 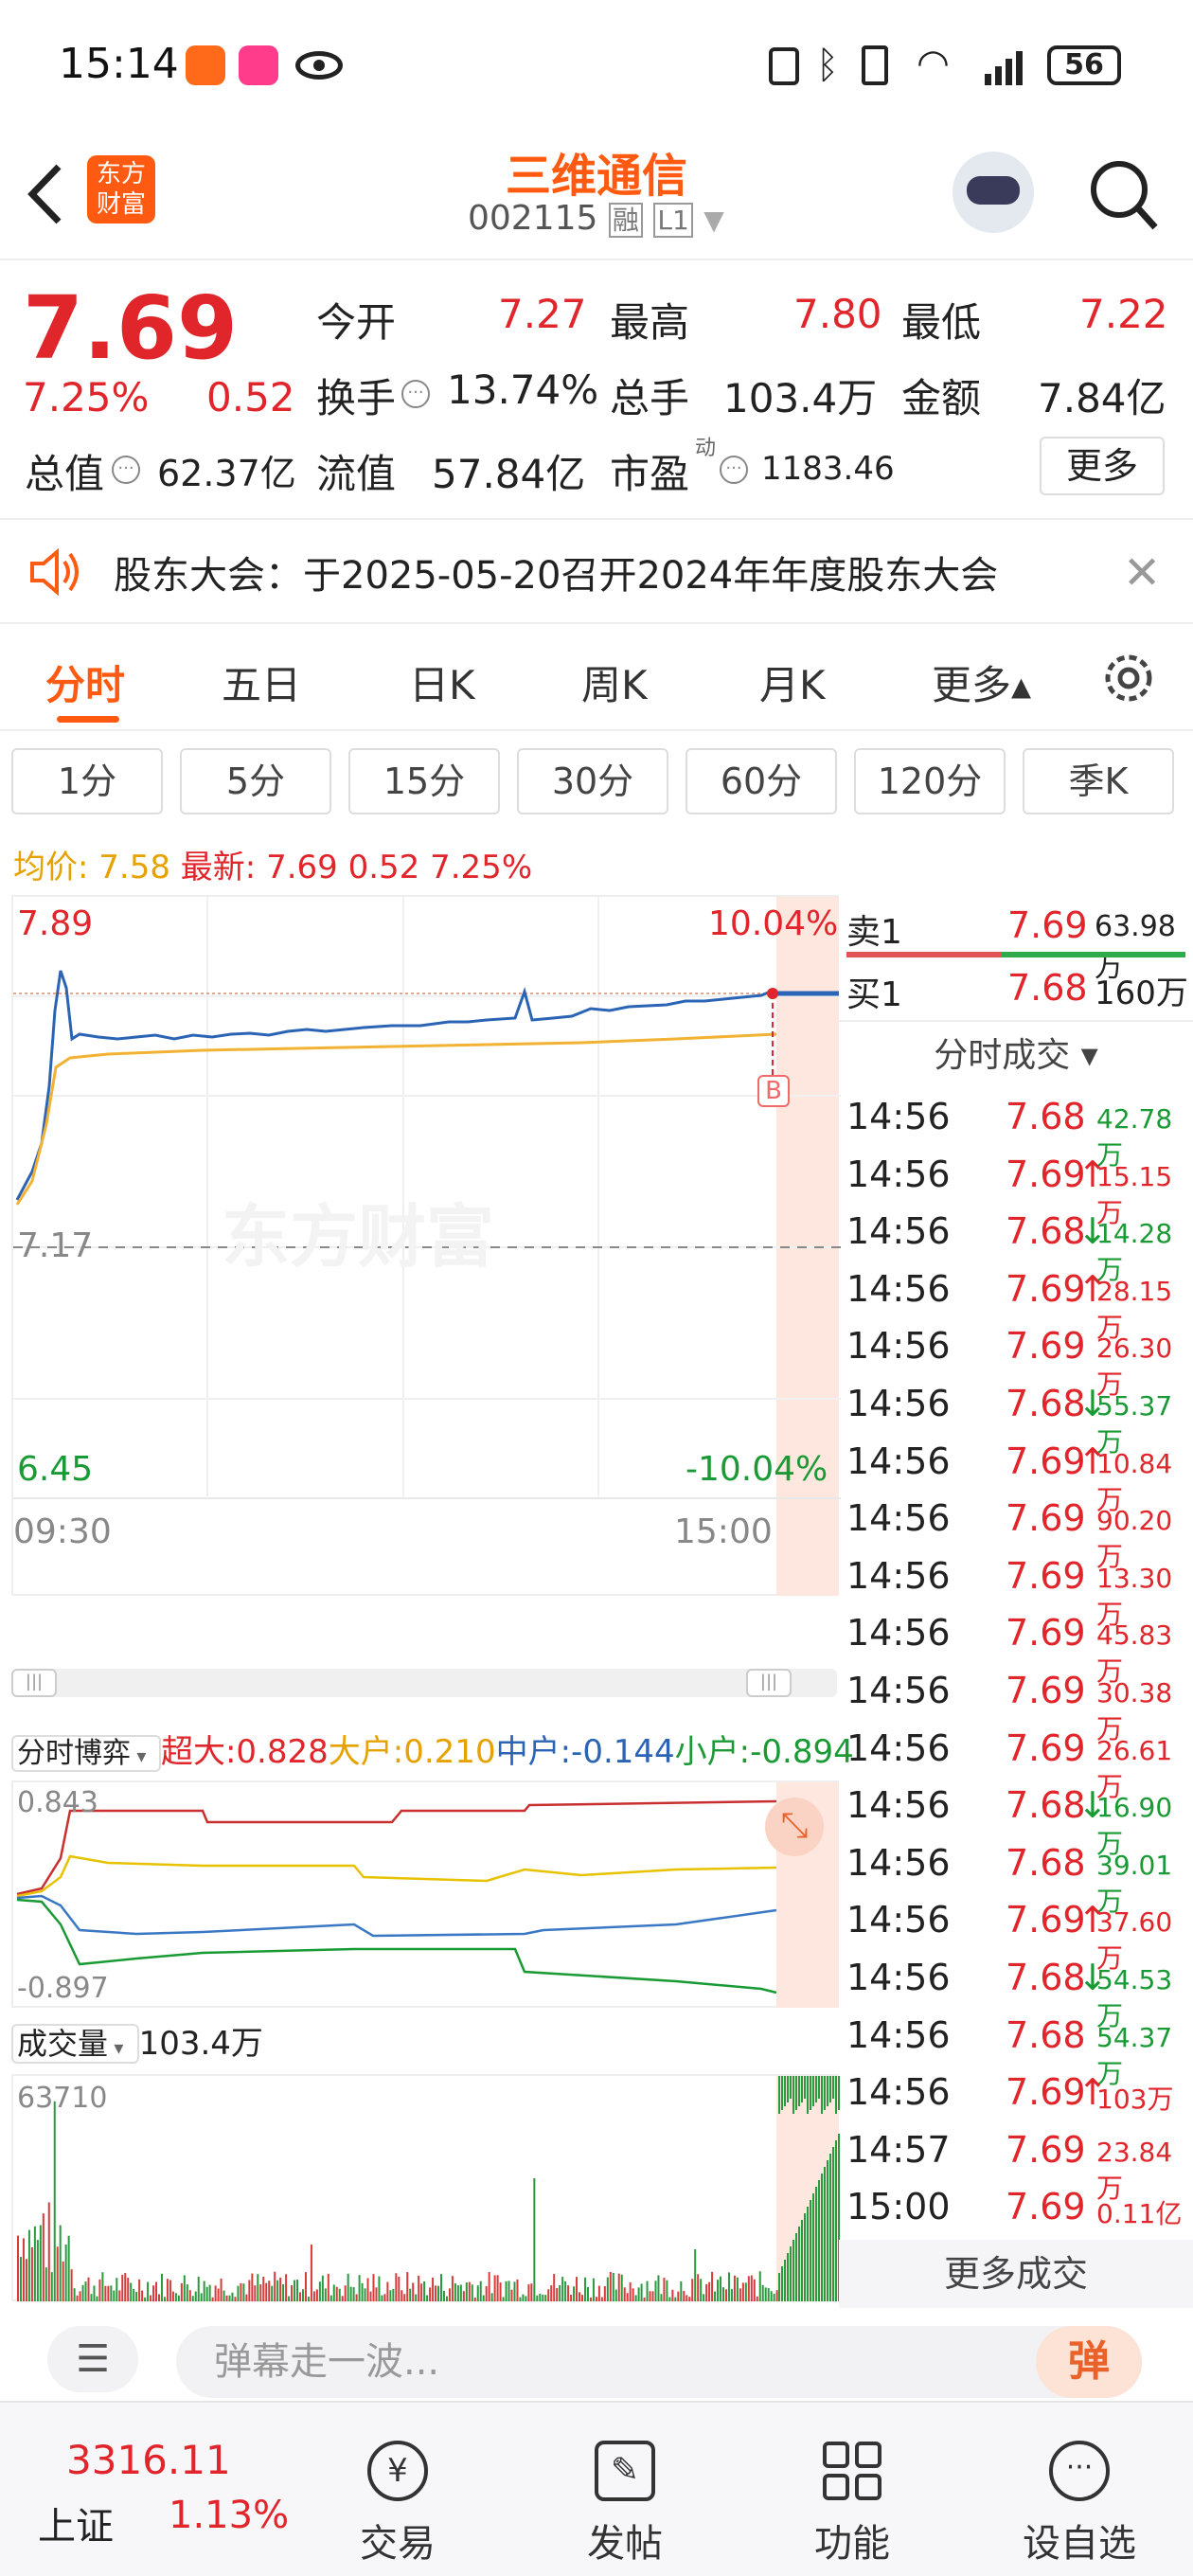 I want to click on expand-icon: ⤡, so click(x=794, y=1827).